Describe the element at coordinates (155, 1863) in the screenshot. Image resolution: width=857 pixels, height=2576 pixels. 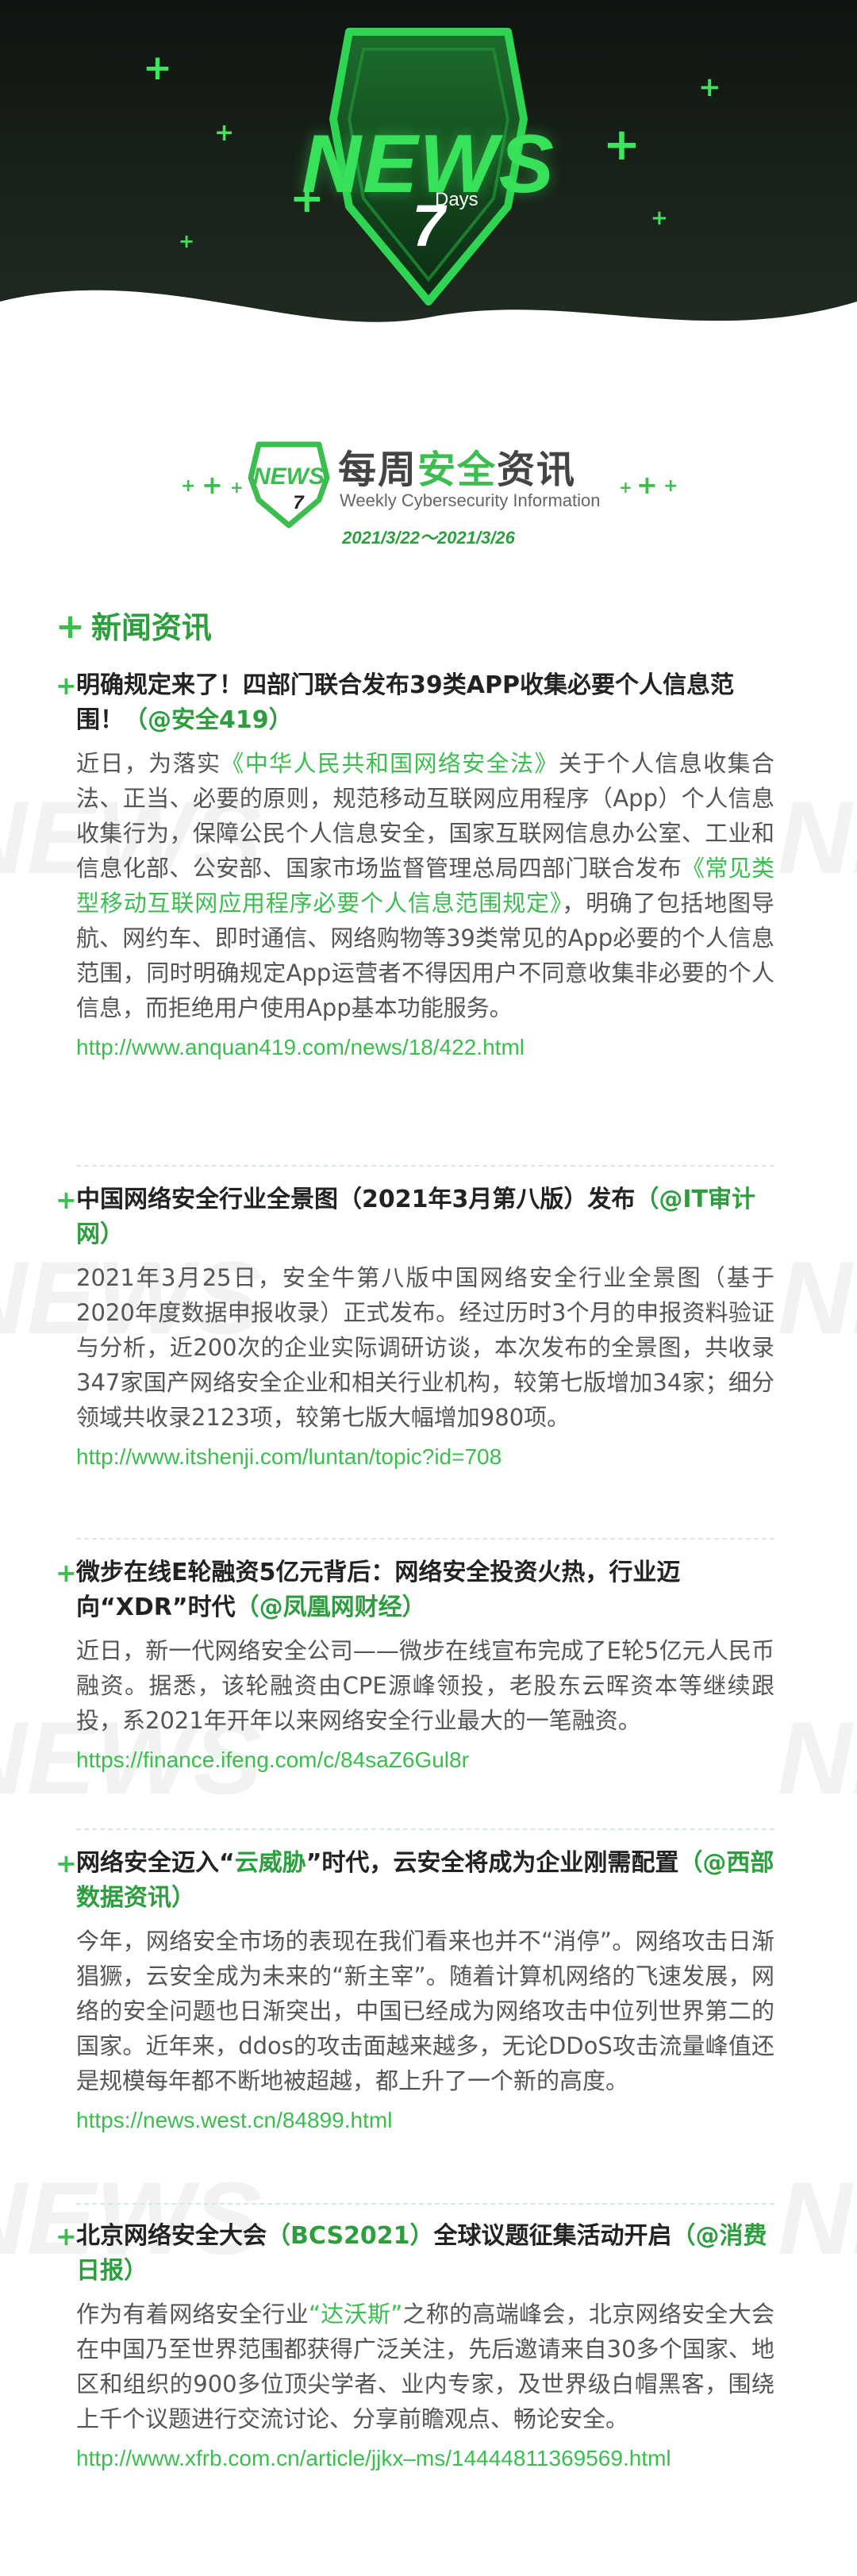
I see `article-title-text: 网络安全迈入“` at that location.